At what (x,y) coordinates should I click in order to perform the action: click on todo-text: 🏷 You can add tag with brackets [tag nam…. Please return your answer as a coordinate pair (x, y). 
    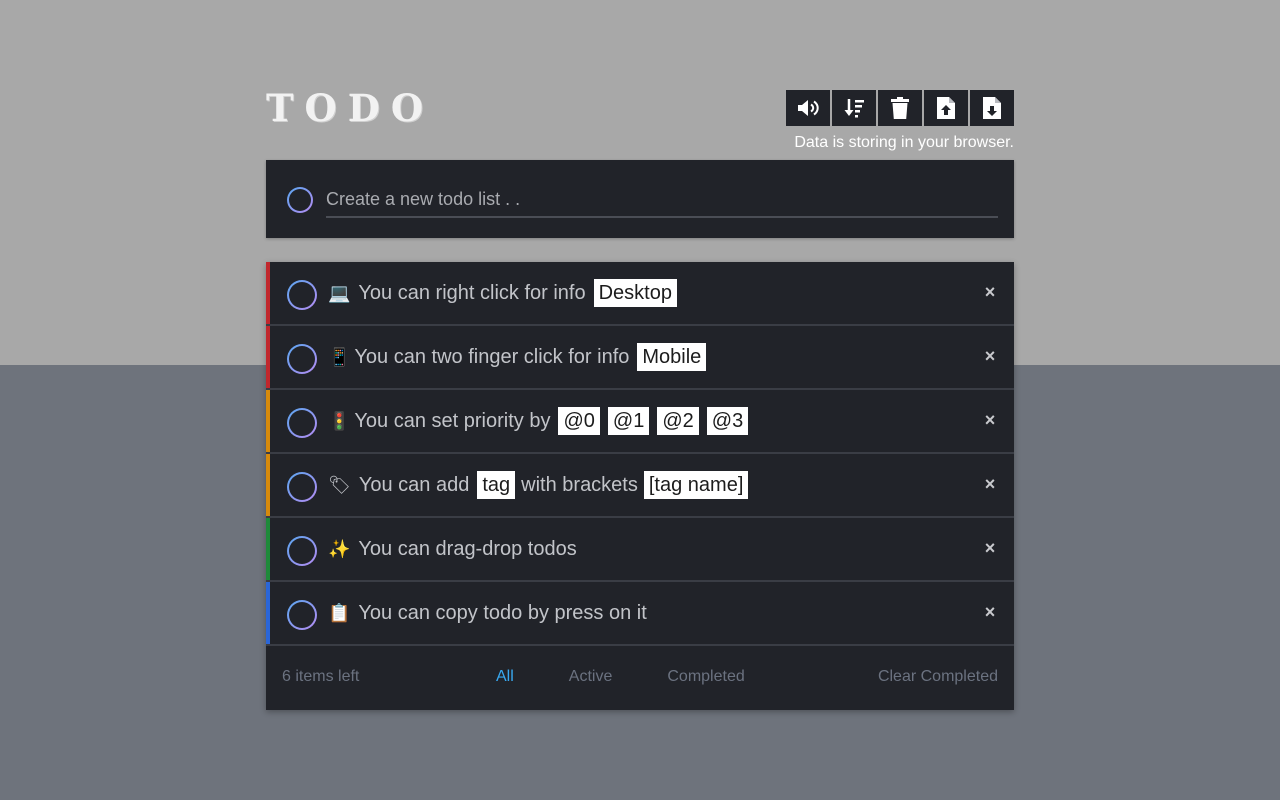
    Looking at the image, I should click on (540, 485).